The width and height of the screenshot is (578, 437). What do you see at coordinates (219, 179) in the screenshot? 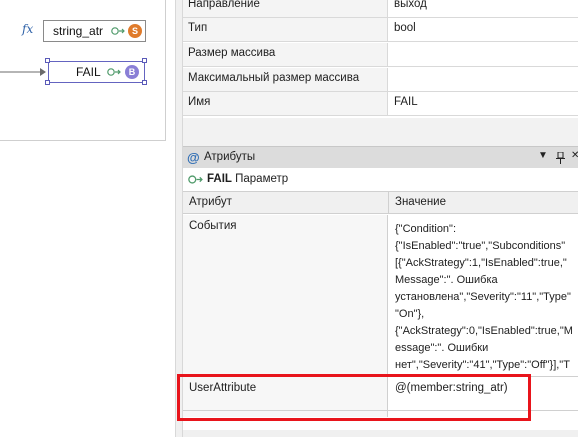
I see `subject-name: FAIL` at bounding box center [219, 179].